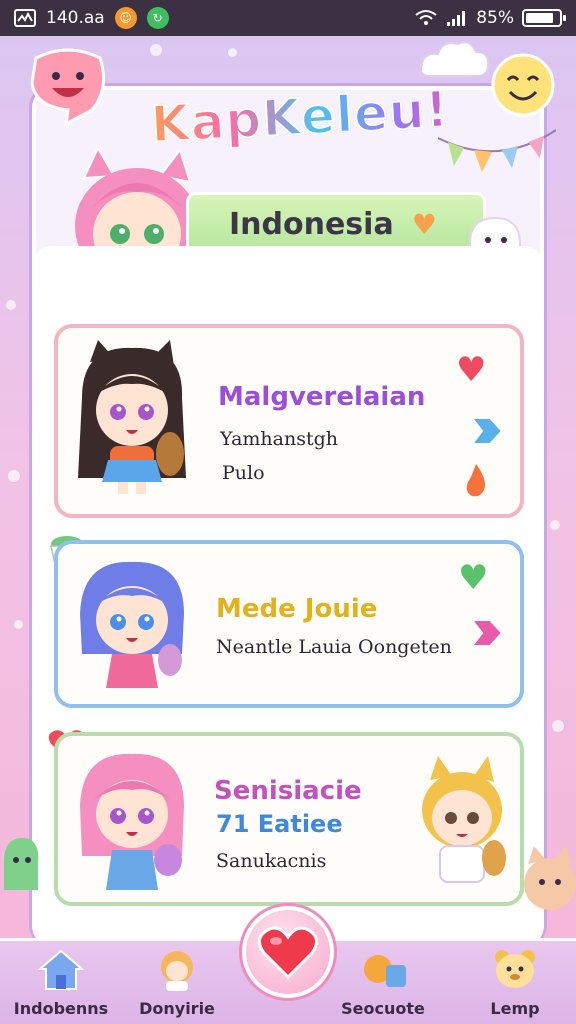 Image resolution: width=576 pixels, height=1024 pixels. What do you see at coordinates (68, 87) in the screenshot?
I see `smiley-bubble-icon` at bounding box center [68, 87].